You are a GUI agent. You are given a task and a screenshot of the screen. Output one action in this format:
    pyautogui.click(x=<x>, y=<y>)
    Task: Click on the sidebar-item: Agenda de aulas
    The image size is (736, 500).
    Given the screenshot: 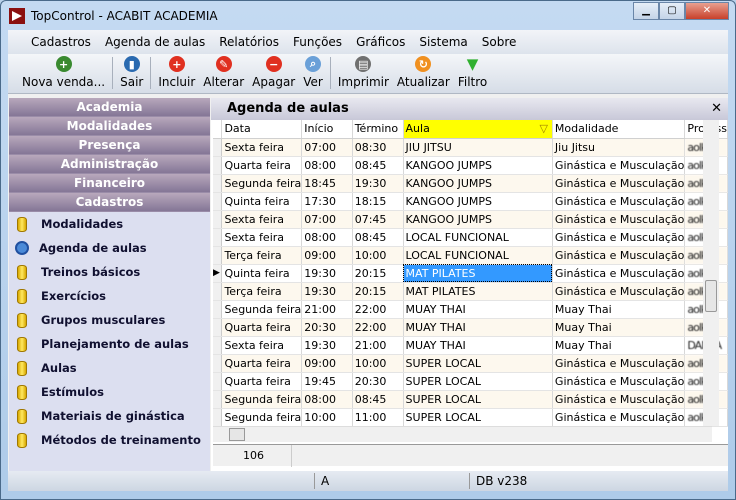 What is the action you would take?
    pyautogui.click(x=109, y=248)
    